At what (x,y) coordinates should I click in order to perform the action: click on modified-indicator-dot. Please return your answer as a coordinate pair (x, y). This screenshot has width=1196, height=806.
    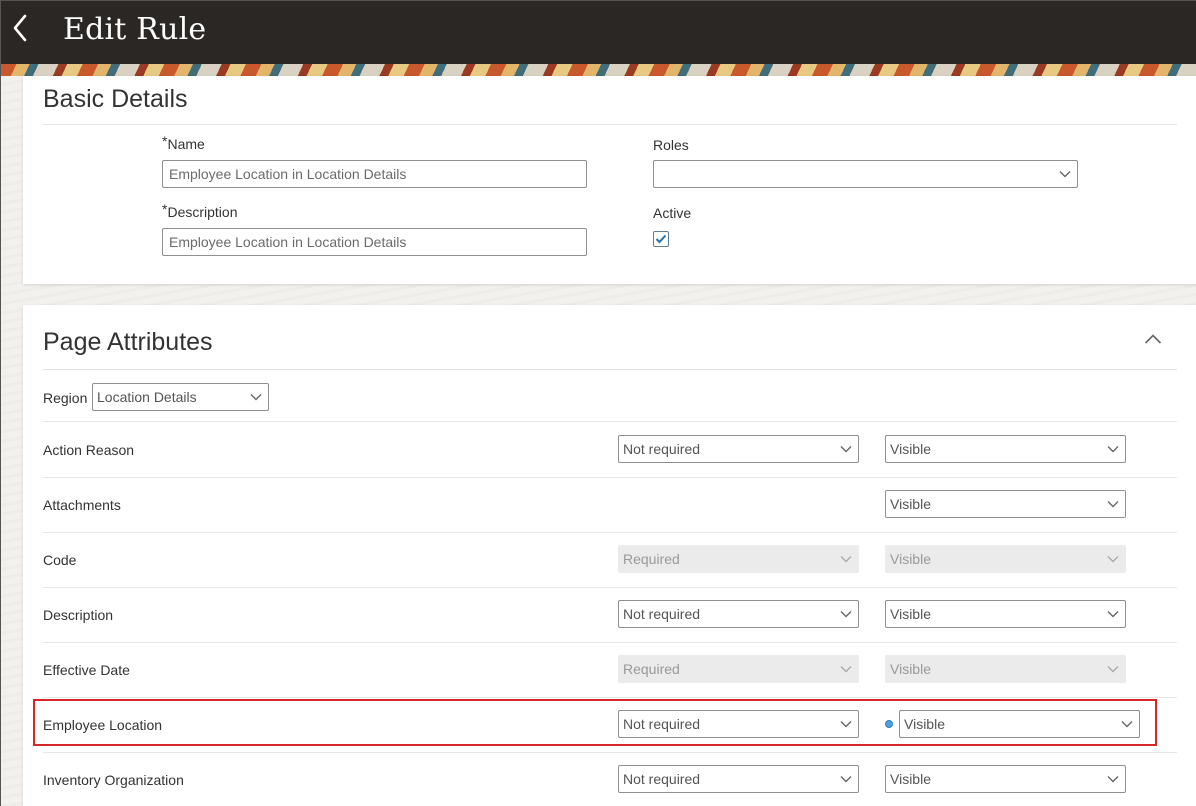
    Looking at the image, I should click on (889, 724).